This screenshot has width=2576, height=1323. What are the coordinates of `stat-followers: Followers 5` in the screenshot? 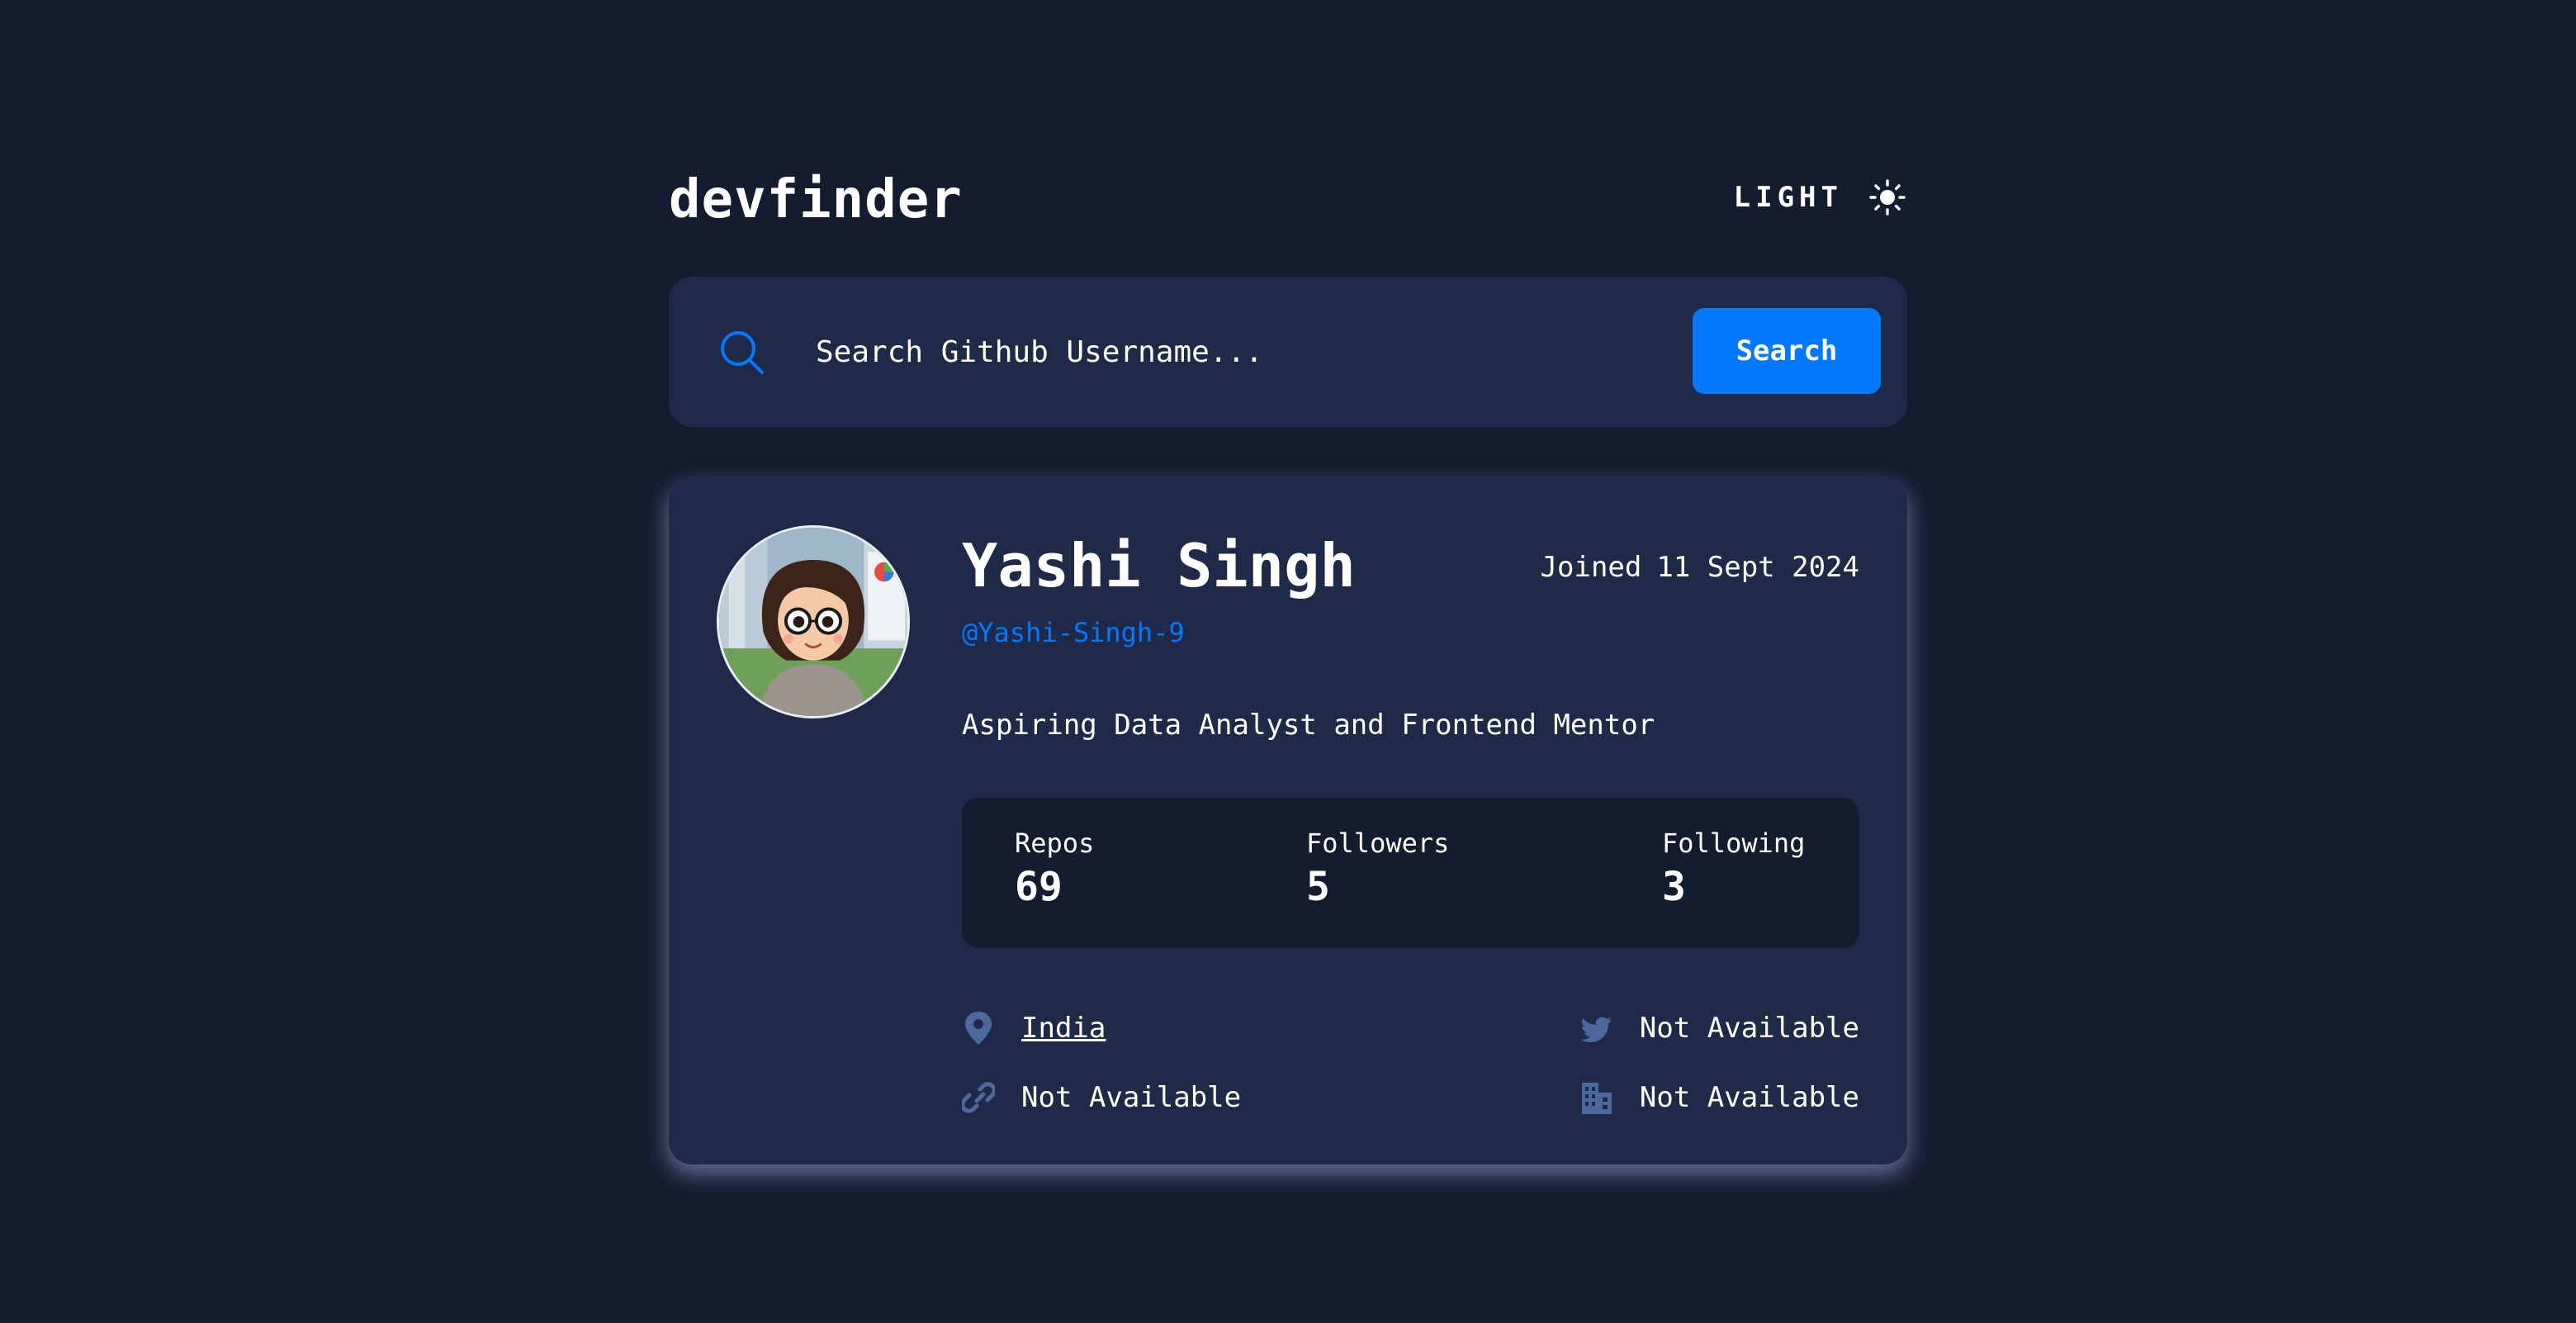 It's located at (1377, 869).